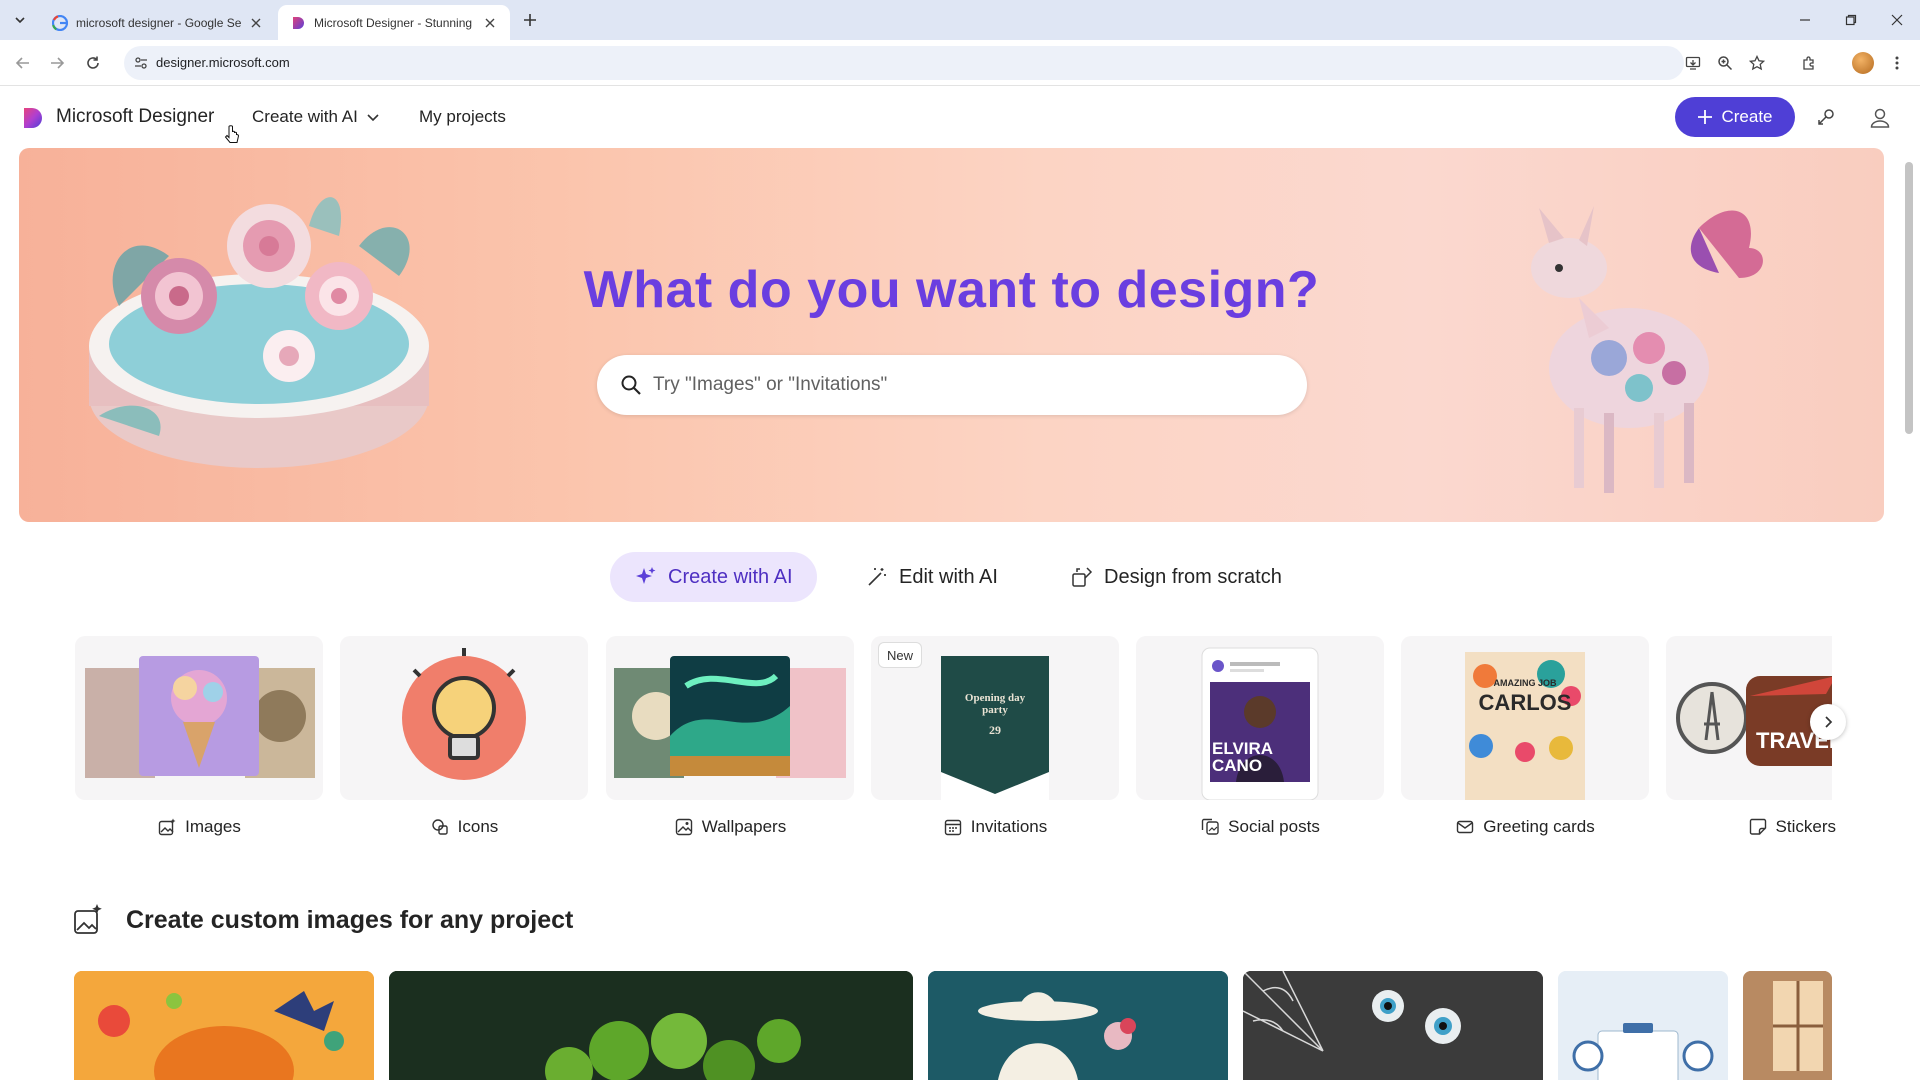  Describe the element at coordinates (1210, 827) in the screenshot. I see `social-post-icon` at that location.